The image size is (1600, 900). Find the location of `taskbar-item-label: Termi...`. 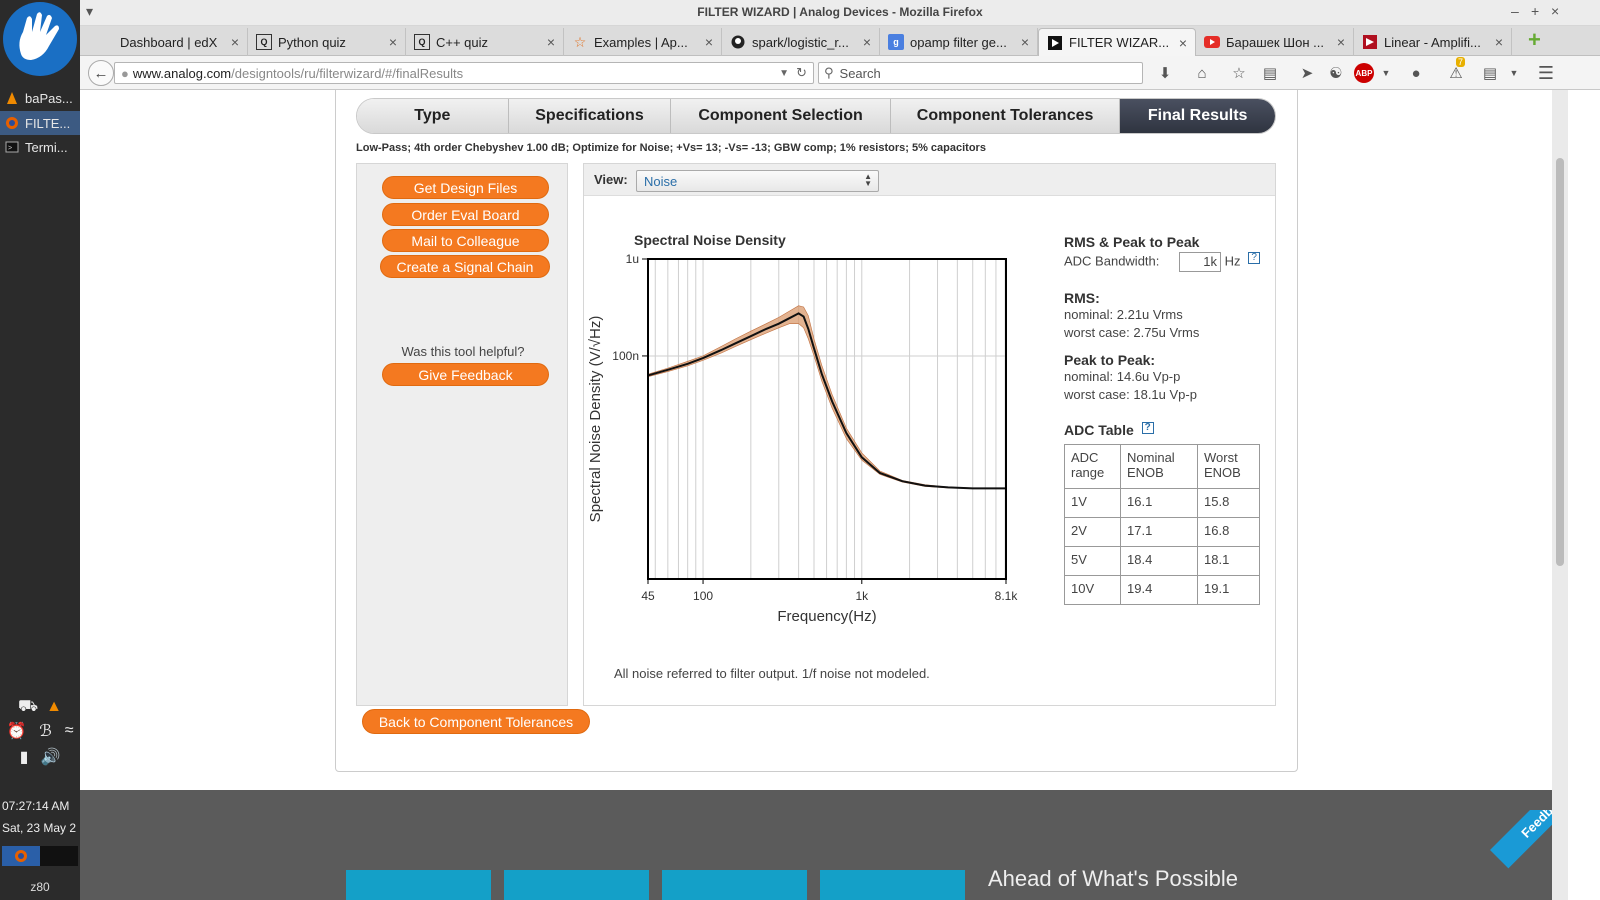

taskbar-item-label: Termi... is located at coordinates (46, 147).